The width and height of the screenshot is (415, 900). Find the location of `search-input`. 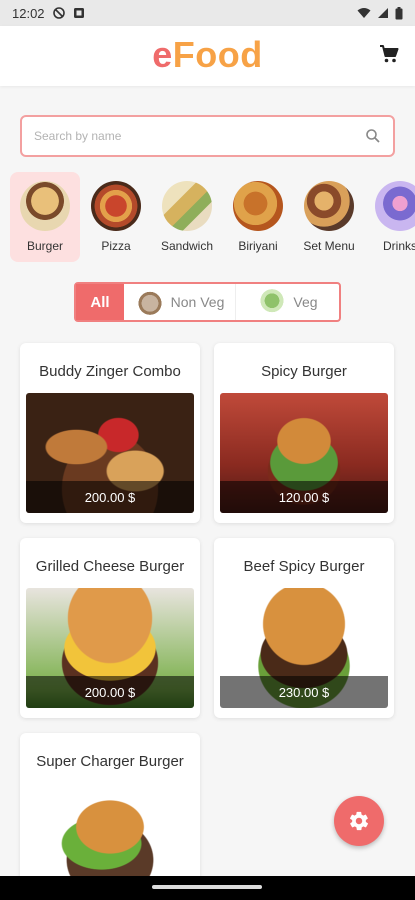

search-input is located at coordinates (199, 136).